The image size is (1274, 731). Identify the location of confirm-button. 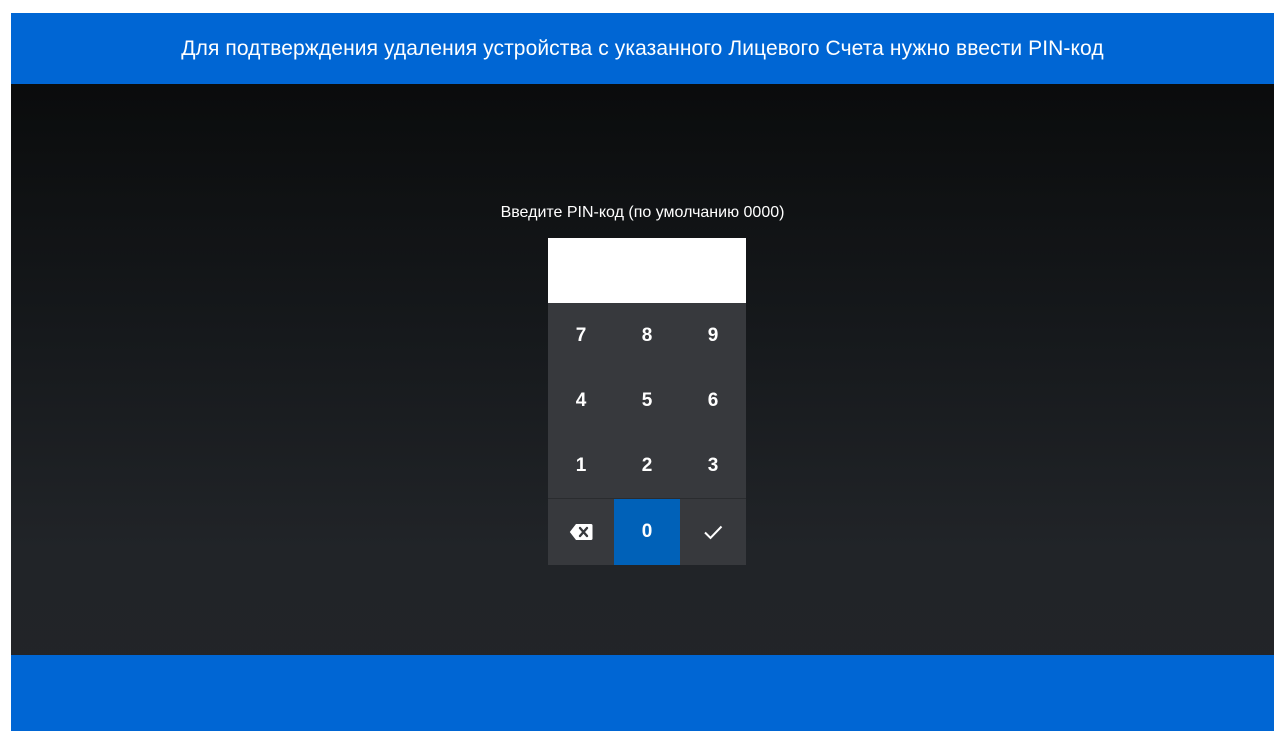
(713, 532).